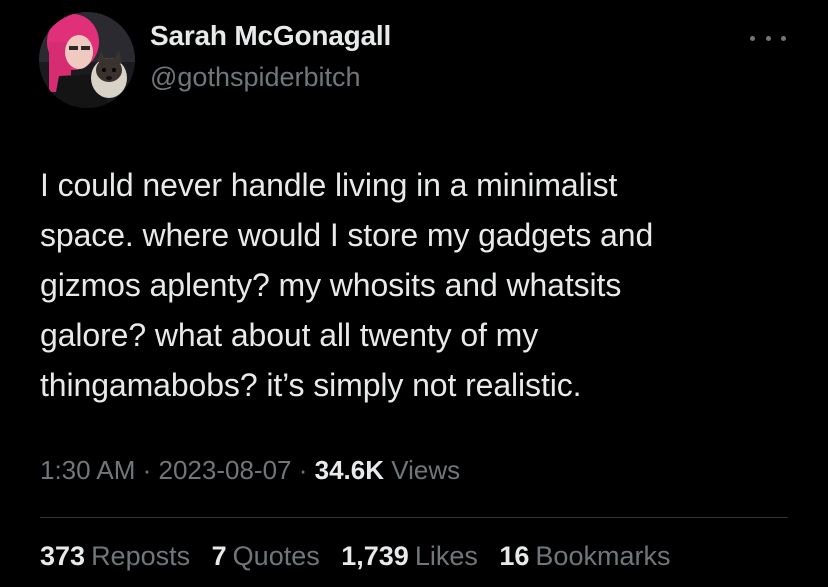 The image size is (828, 587). What do you see at coordinates (289, 335) in the screenshot?
I see `tweet-text-line: galore? what about all twenty of my` at bounding box center [289, 335].